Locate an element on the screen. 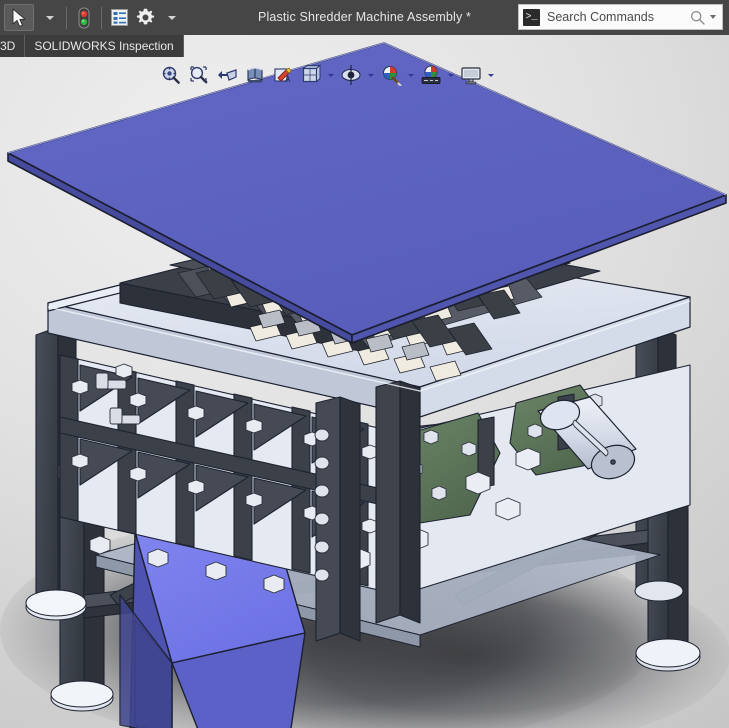  settings-dropdown is located at coordinates (171, 18).